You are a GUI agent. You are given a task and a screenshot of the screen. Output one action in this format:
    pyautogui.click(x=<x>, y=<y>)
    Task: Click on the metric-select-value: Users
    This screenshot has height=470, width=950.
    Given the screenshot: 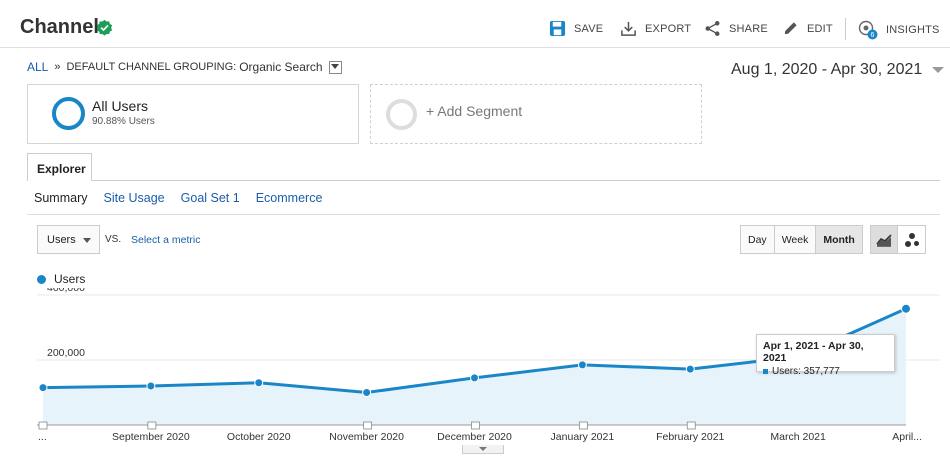 What is the action you would take?
    pyautogui.click(x=61, y=240)
    